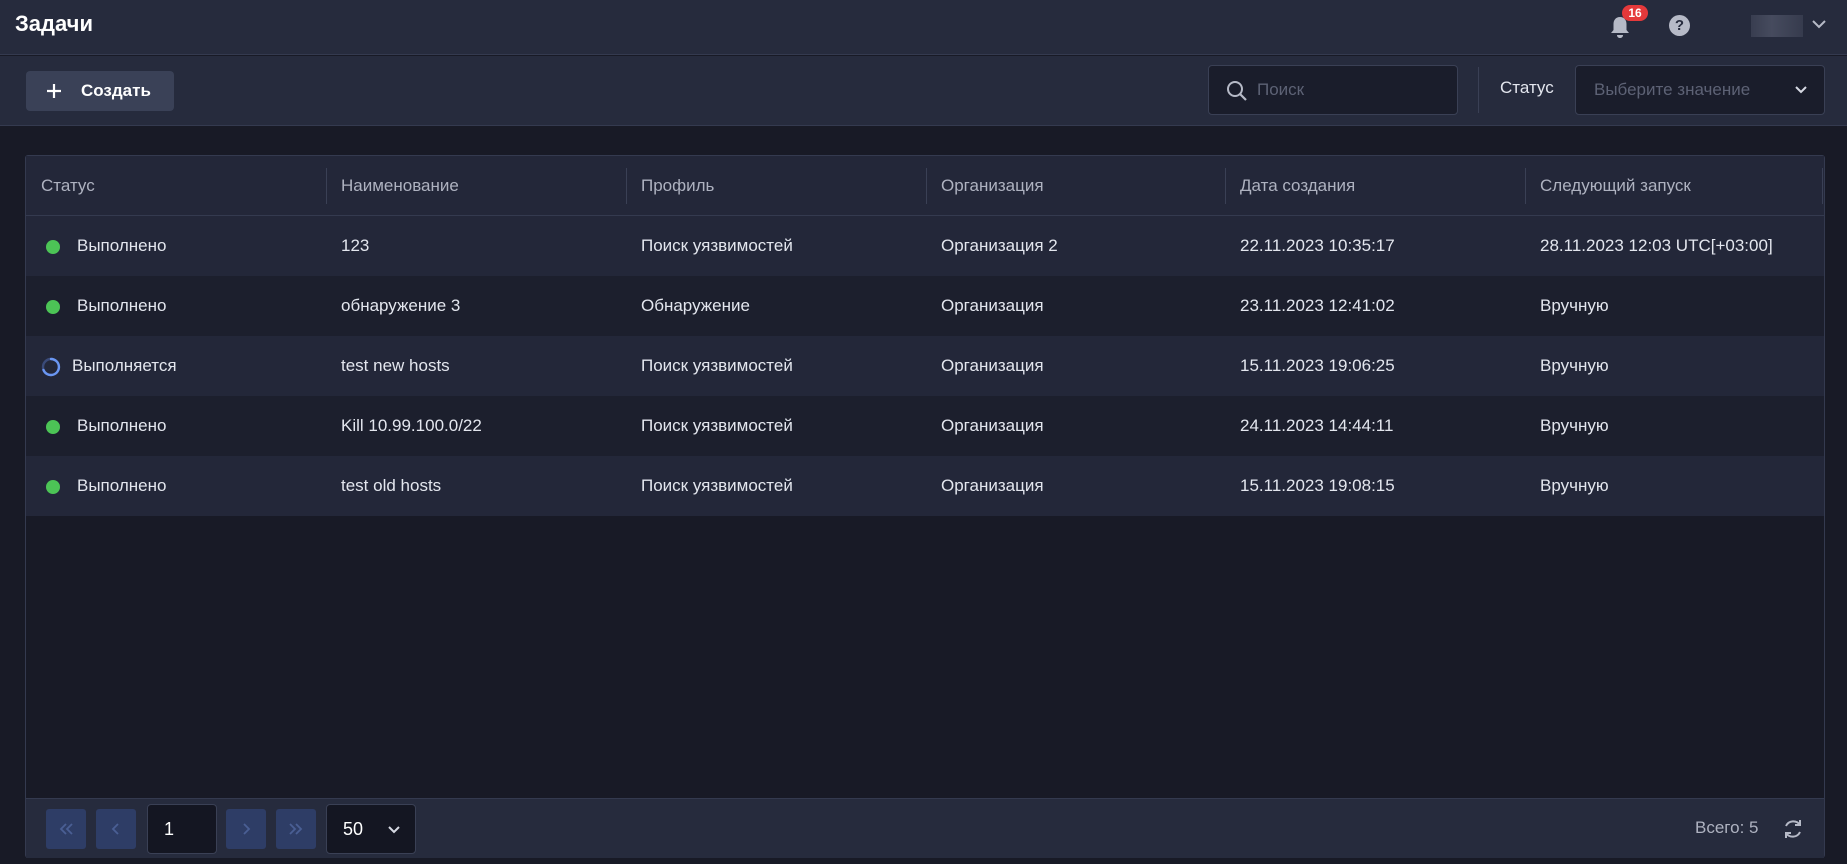  I want to click on create-button: Создать, so click(100, 91).